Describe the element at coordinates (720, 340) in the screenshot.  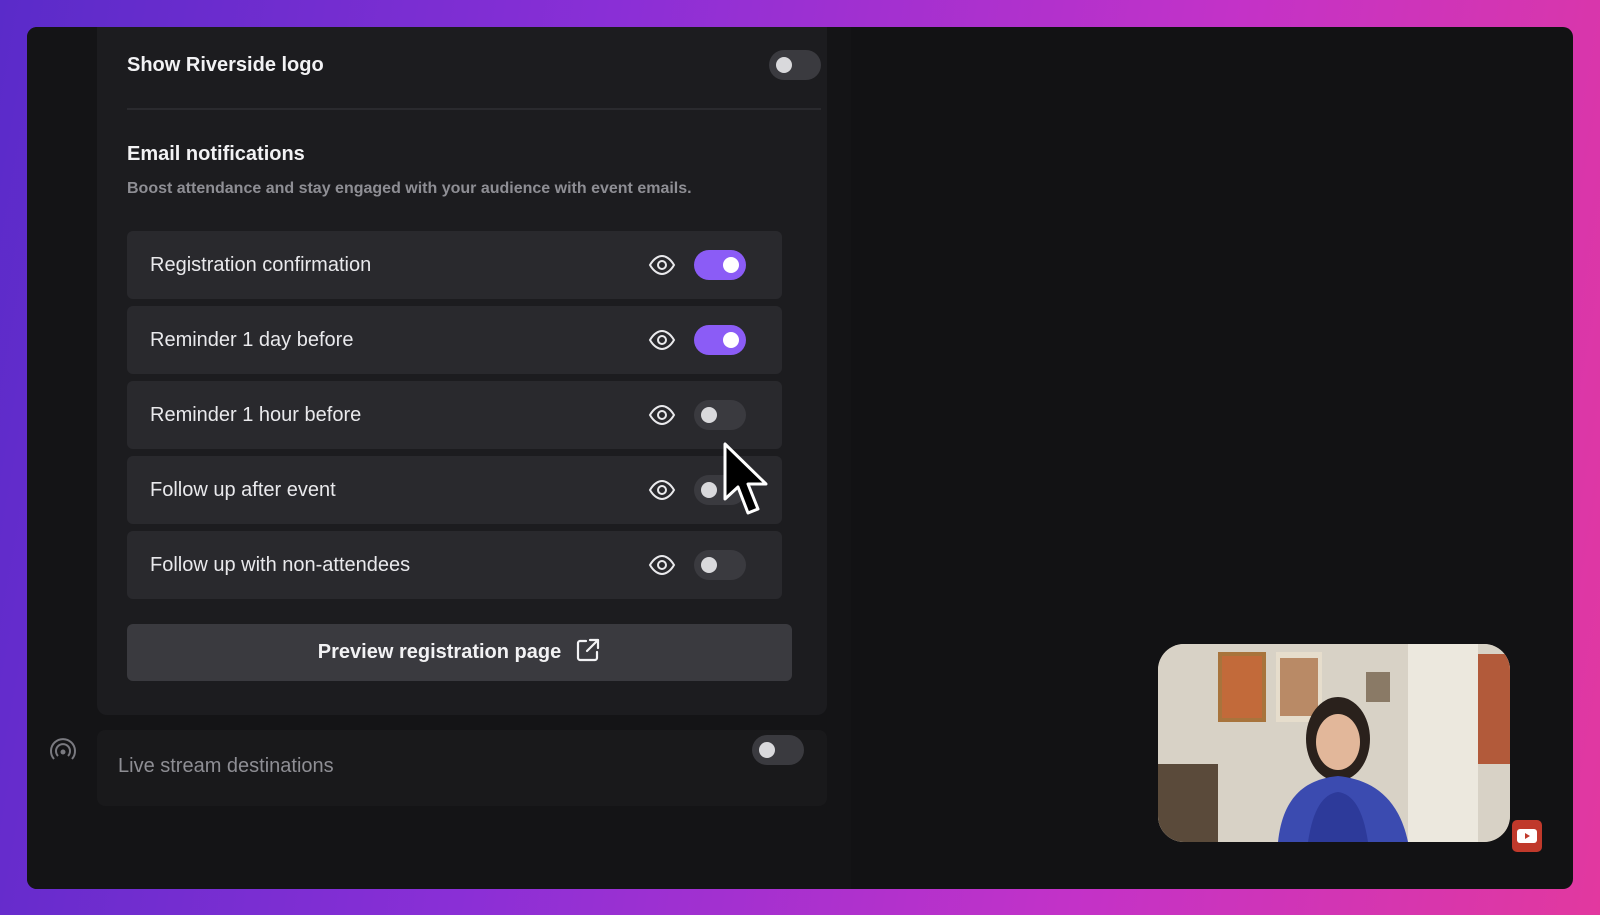
I see `reminder-1-day-toggle` at that location.